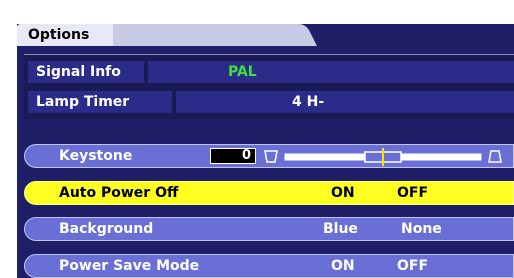 This screenshot has height=278, width=514. What do you see at coordinates (345, 102) in the screenshot?
I see `lamp-timer-value: 4 H-` at bounding box center [345, 102].